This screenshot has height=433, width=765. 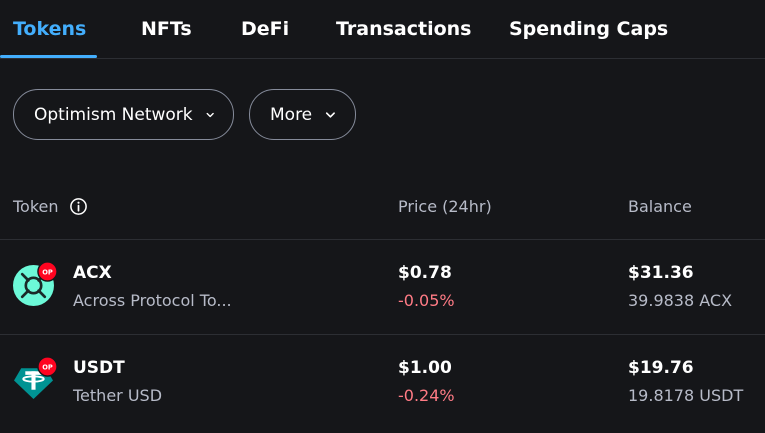 I want to click on network-filter-button: Optimism Network, so click(x=123, y=114).